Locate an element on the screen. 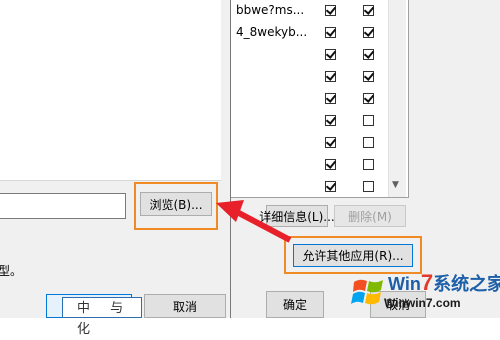  windows-logo-icon is located at coordinates (367, 292).